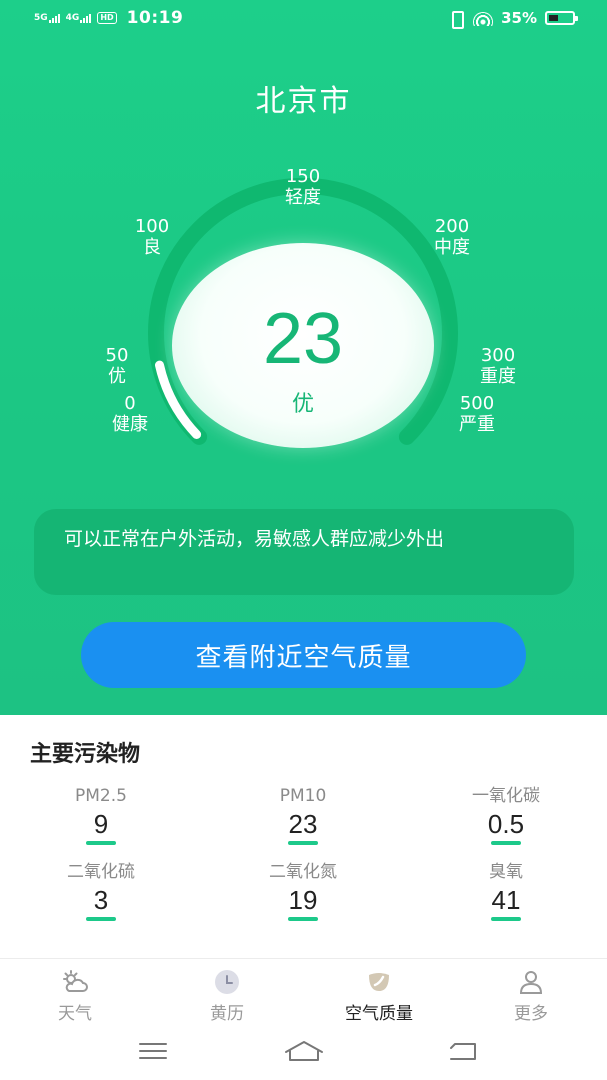 The image size is (607, 1080). I want to click on section-title-pollutants: 主要污染物, so click(85, 754).